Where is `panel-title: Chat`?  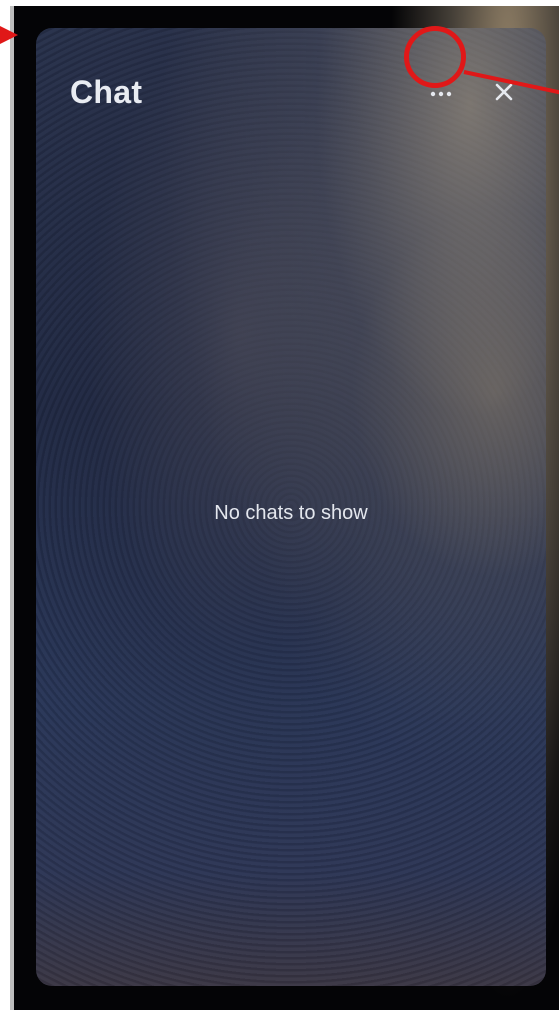
panel-title: Chat is located at coordinates (106, 92).